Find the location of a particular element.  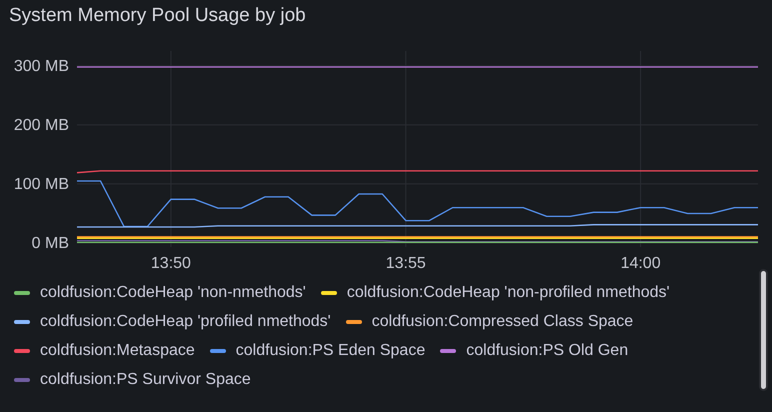

legend-label: coldfusion:Metaspace is located at coordinates (117, 351).